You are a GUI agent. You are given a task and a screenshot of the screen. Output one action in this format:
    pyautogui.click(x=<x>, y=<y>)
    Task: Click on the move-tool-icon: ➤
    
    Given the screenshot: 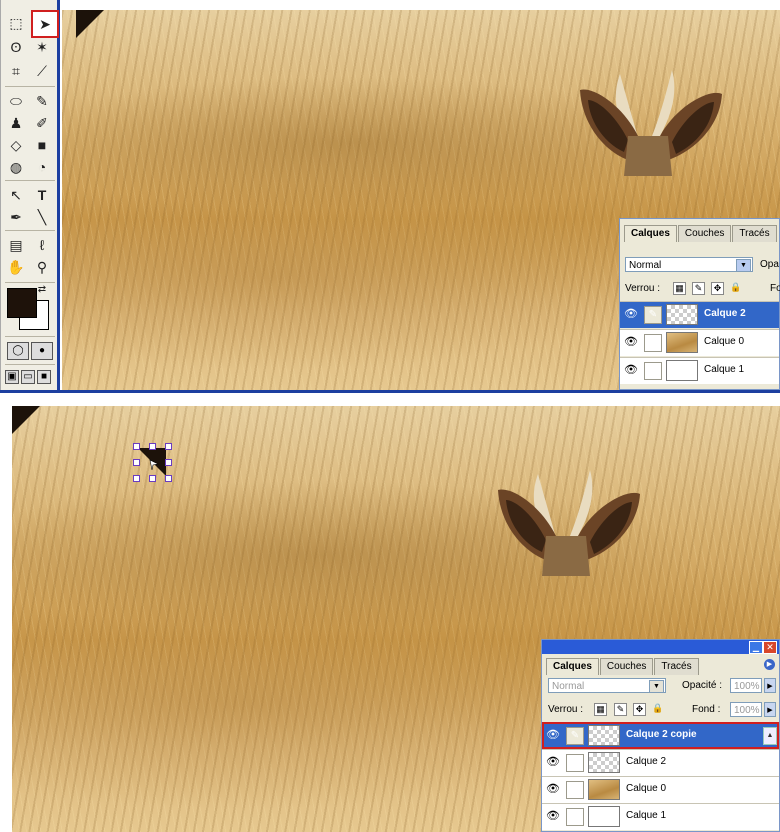 What is the action you would take?
    pyautogui.click(x=45, y=24)
    